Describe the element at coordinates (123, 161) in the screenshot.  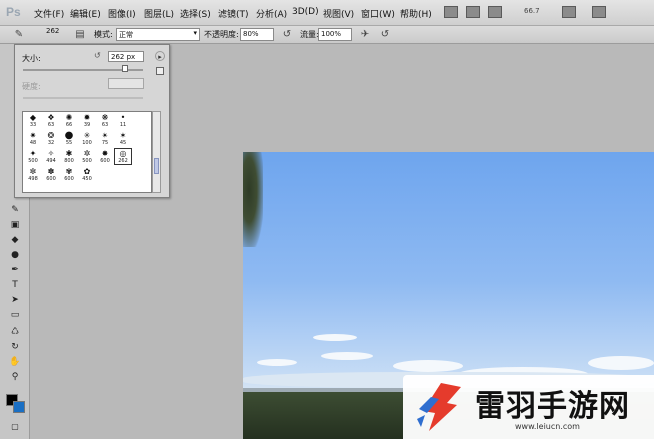
I see `brush-size-label: 262` at that location.